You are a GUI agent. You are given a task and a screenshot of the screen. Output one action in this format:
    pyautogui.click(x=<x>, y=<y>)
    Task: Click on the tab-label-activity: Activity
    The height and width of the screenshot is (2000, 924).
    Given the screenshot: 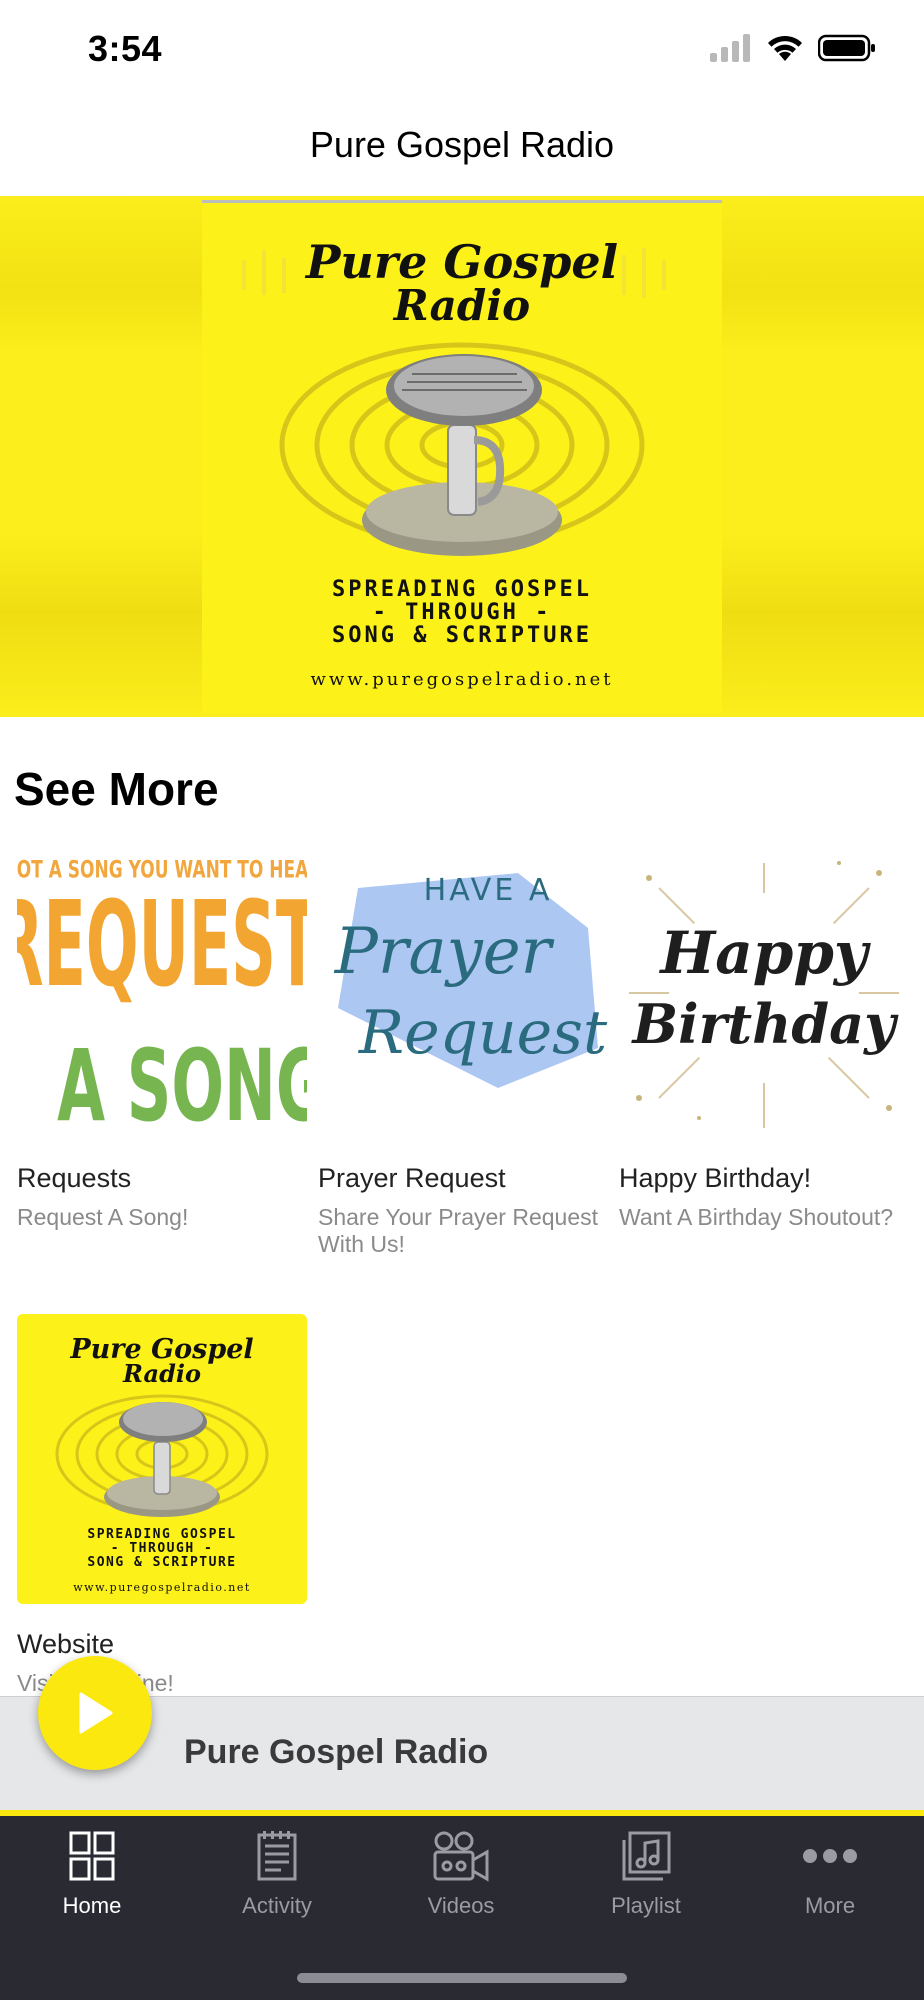 What is the action you would take?
    pyautogui.click(x=277, y=1905)
    